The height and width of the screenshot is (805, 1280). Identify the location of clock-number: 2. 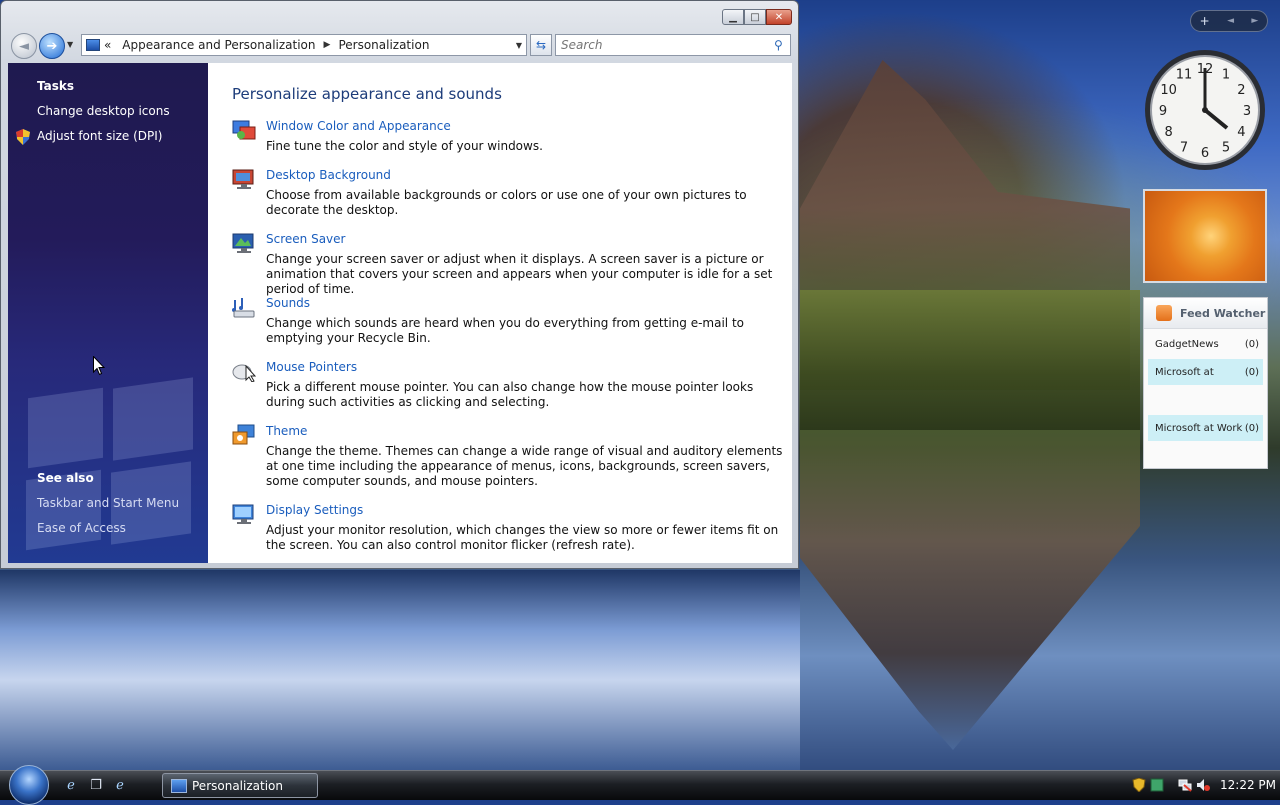
(1241, 90).